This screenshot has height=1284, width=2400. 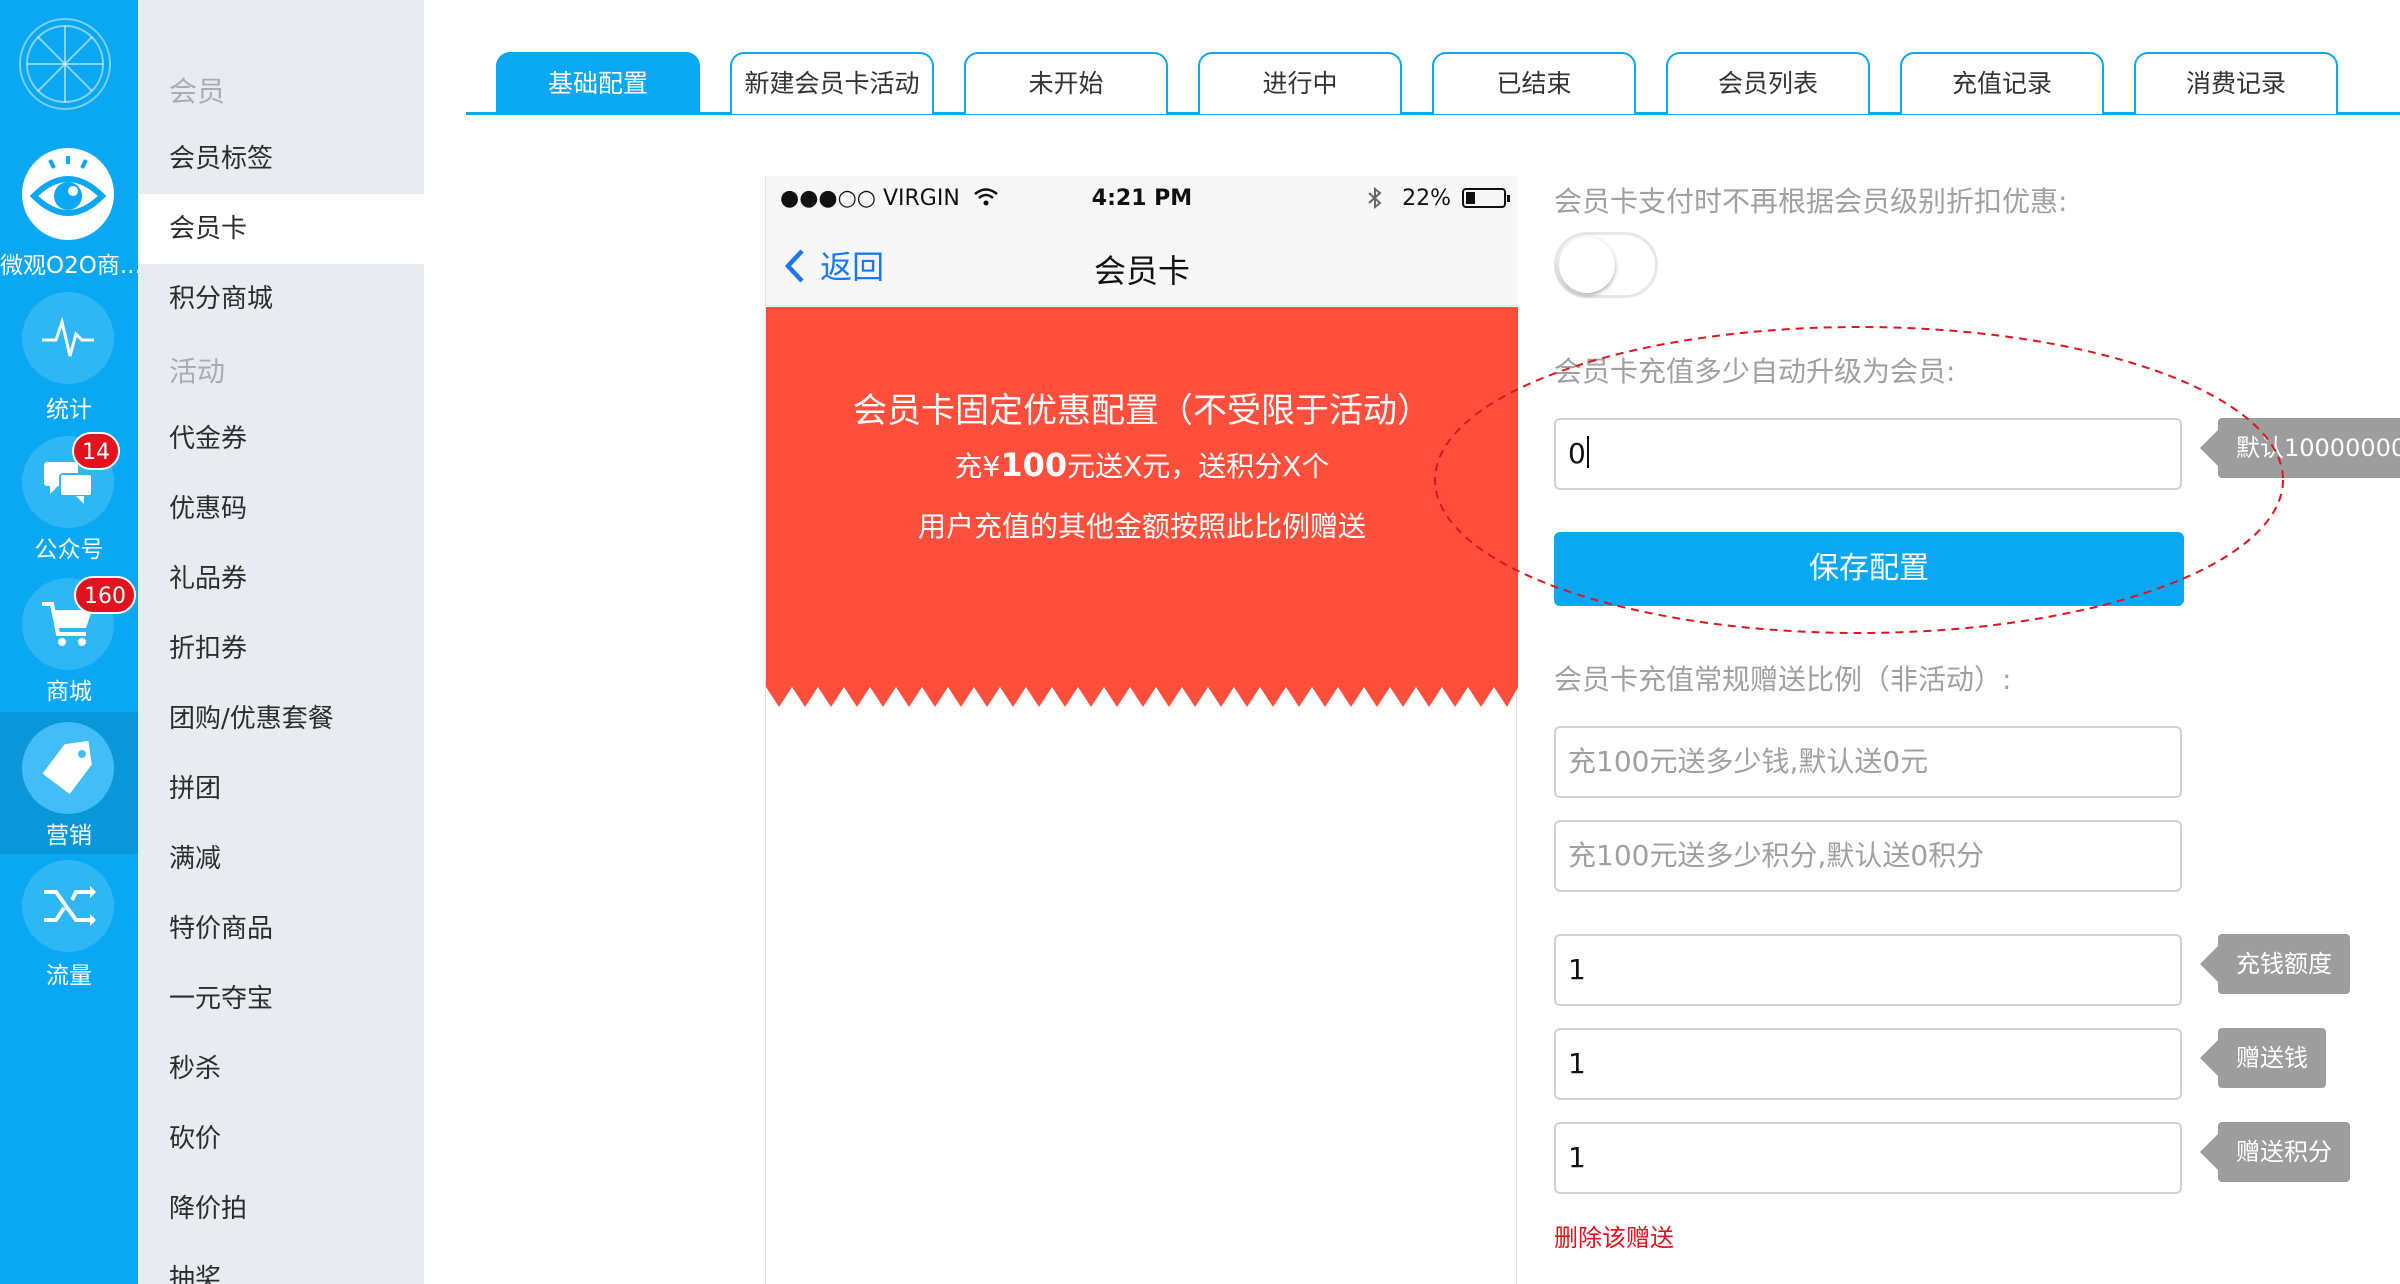 What do you see at coordinates (832, 83) in the screenshot?
I see `tab-new-card-activity: 新建会员卡活动` at bounding box center [832, 83].